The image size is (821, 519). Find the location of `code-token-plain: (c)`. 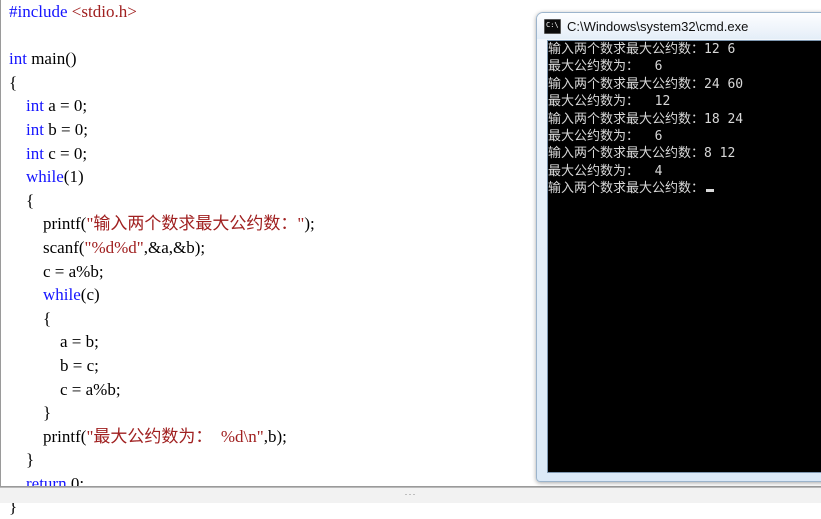

code-token-plain: (c) is located at coordinates (90, 295).